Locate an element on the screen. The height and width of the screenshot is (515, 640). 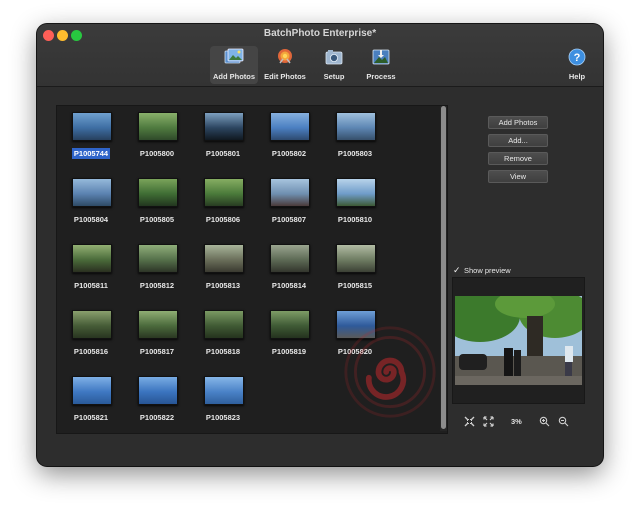
toolbar-setup-label: Setup is located at coordinates (334, 76).